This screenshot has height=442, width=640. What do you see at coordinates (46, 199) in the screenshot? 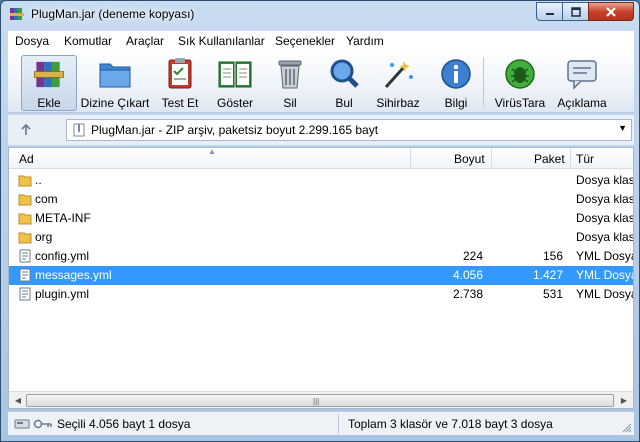
I see `file-name: com` at bounding box center [46, 199].